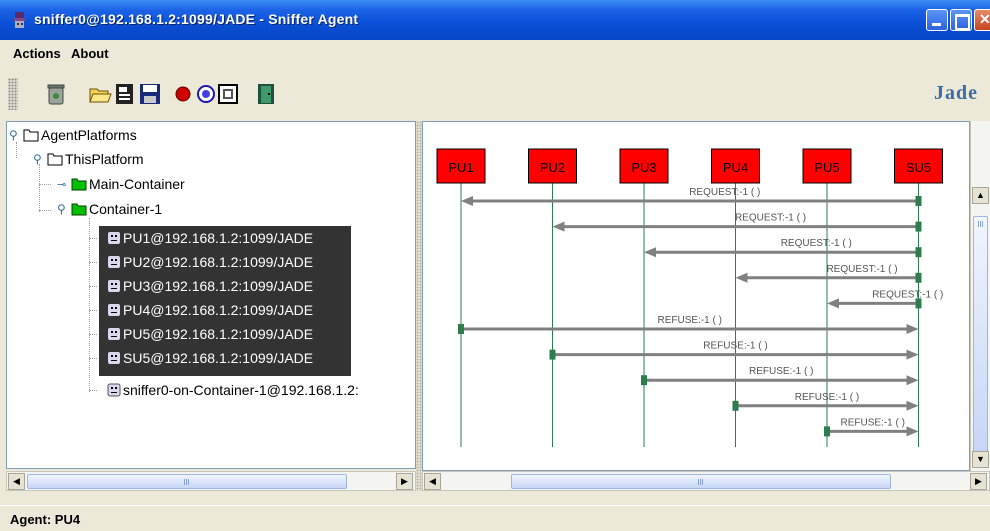 The height and width of the screenshot is (531, 990). I want to click on minimize-button, so click(937, 20).